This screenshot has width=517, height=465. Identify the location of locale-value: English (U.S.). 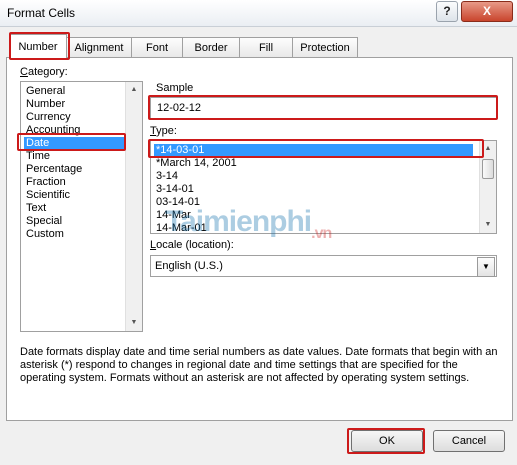
(189, 266).